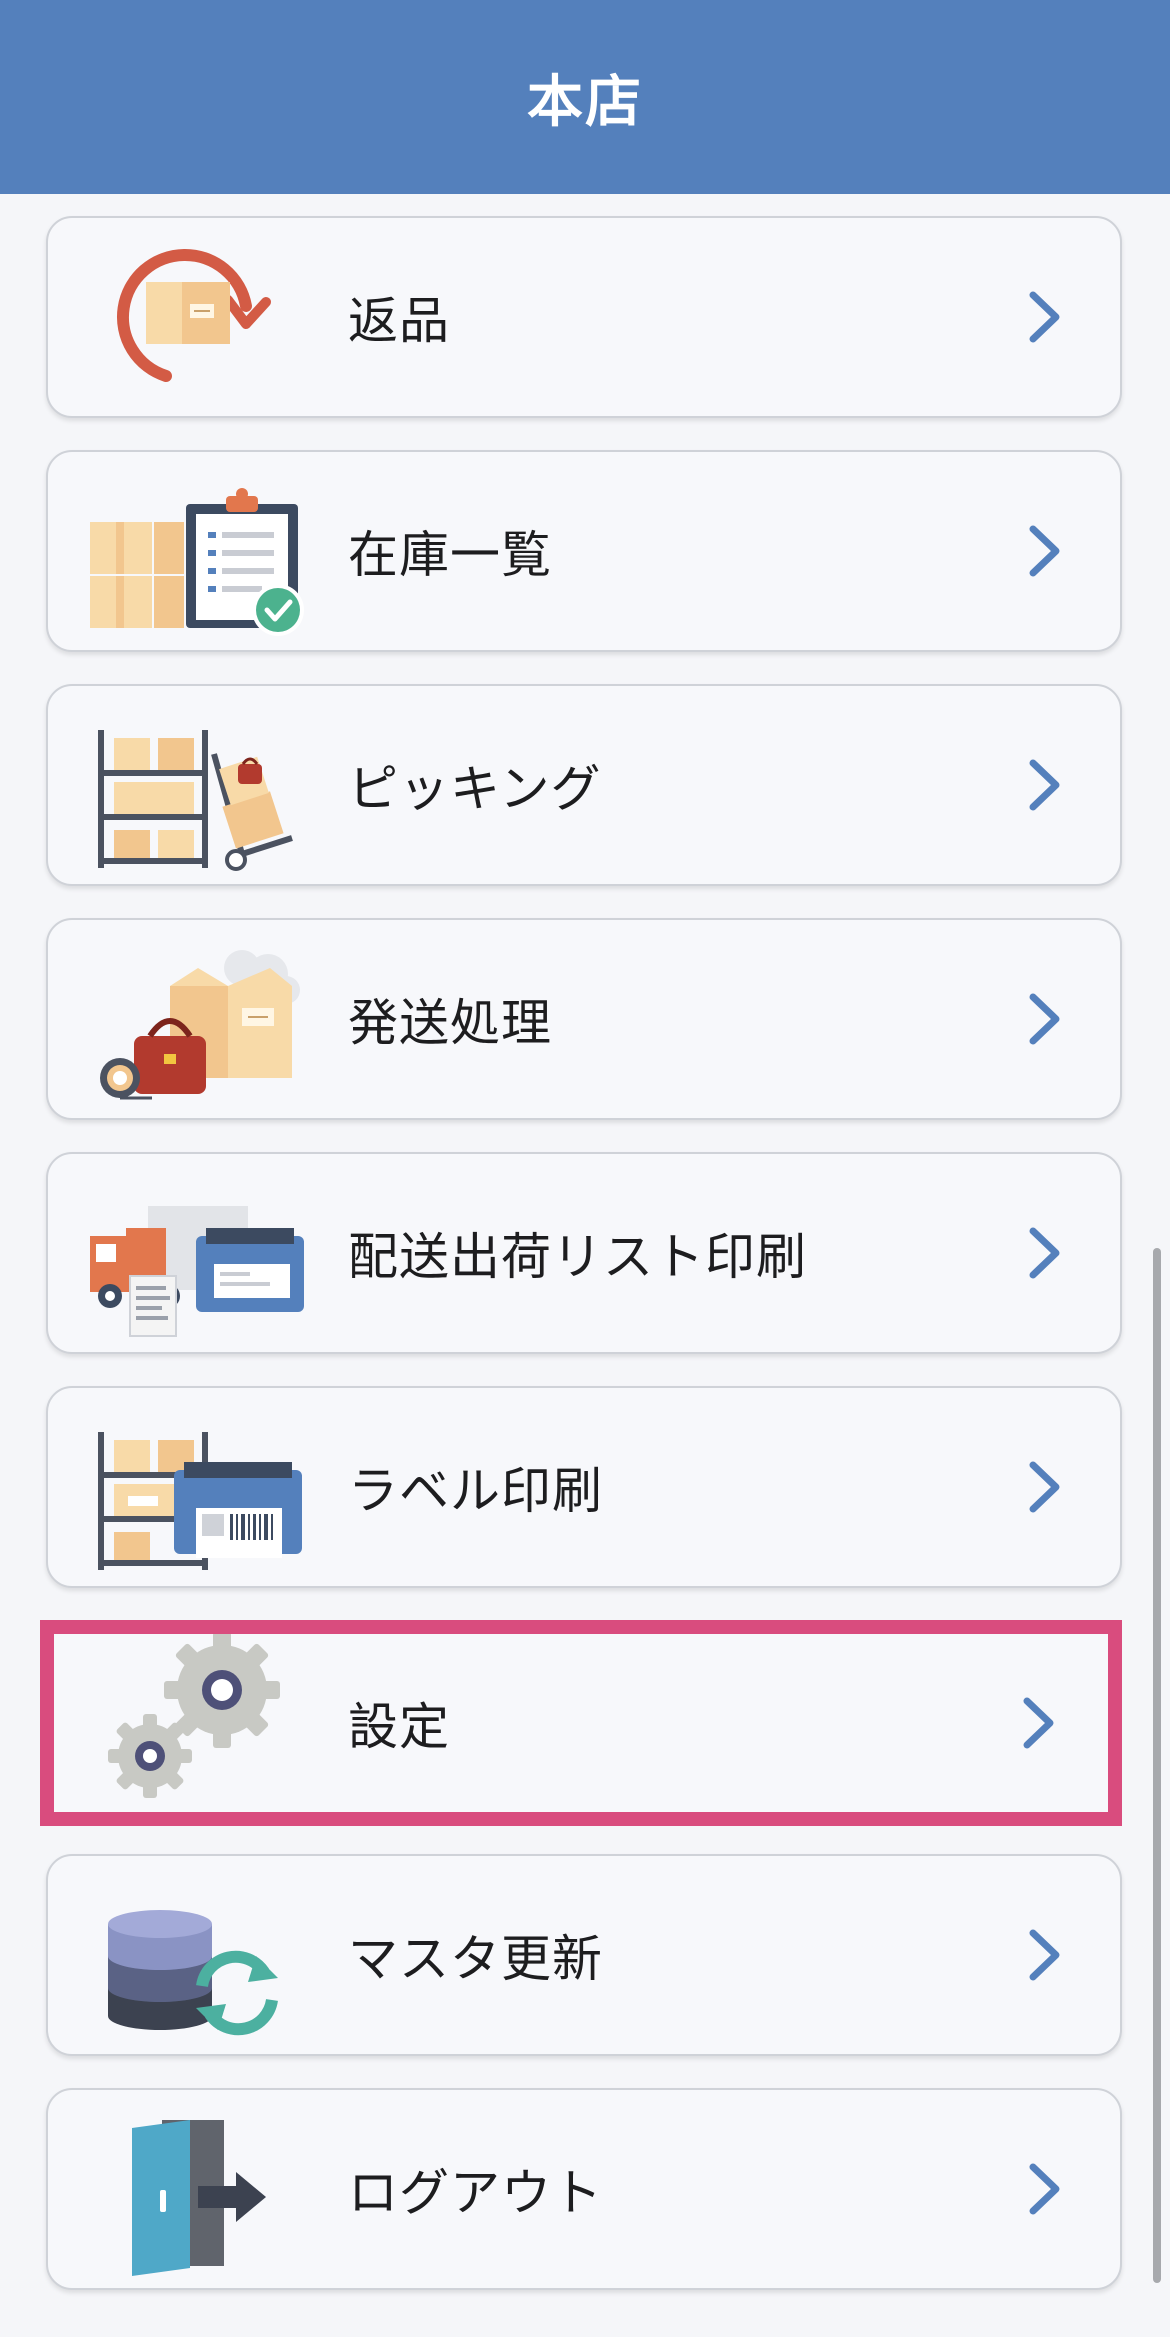 This screenshot has width=1170, height=2337. What do you see at coordinates (475, 2193) in the screenshot?
I see `menu-item-label: ログアウト` at bounding box center [475, 2193].